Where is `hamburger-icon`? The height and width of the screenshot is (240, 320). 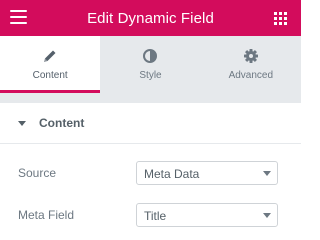
hamburger-icon is located at coordinates (18, 17).